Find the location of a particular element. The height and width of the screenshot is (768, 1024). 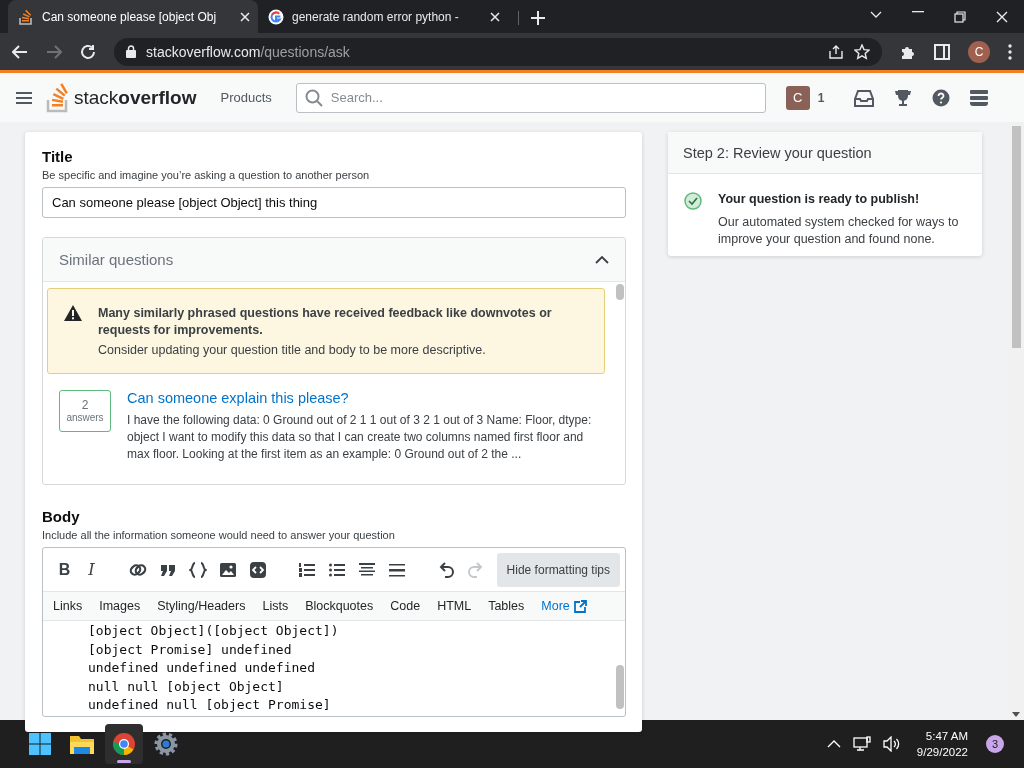

help-icon is located at coordinates (941, 97).